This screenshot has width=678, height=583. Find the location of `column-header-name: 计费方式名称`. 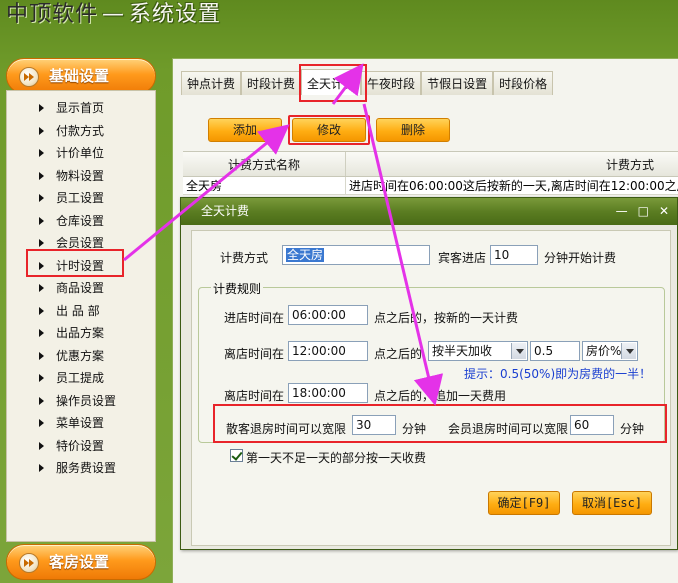

column-header-name: 计费方式名称 is located at coordinates (264, 164).